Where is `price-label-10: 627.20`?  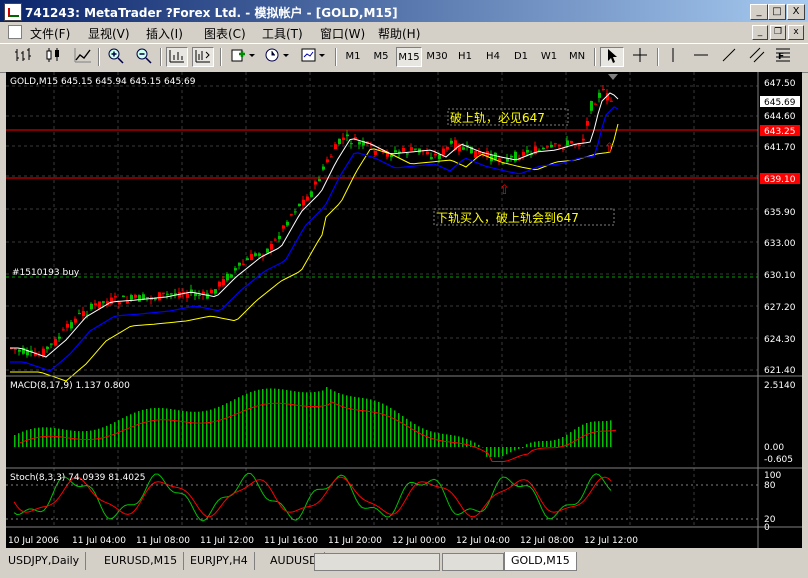
price-label-10: 627.20 is located at coordinates (780, 308).